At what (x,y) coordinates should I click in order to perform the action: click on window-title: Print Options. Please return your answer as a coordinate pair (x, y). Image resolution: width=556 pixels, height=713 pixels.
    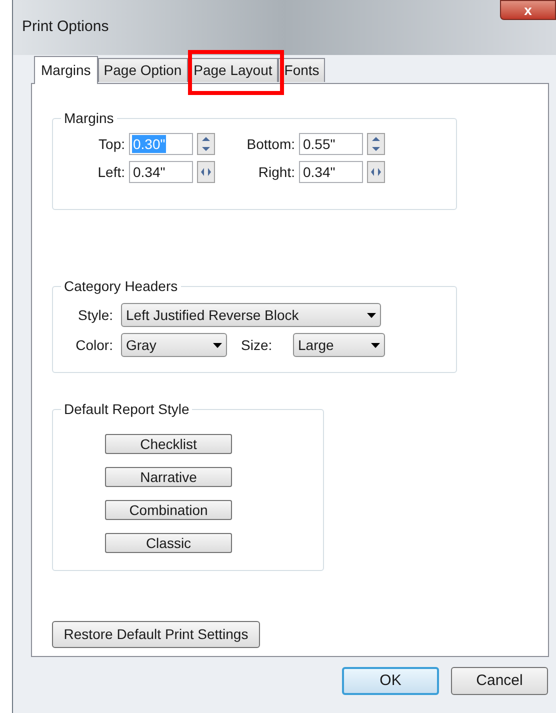
    Looking at the image, I should click on (65, 27).